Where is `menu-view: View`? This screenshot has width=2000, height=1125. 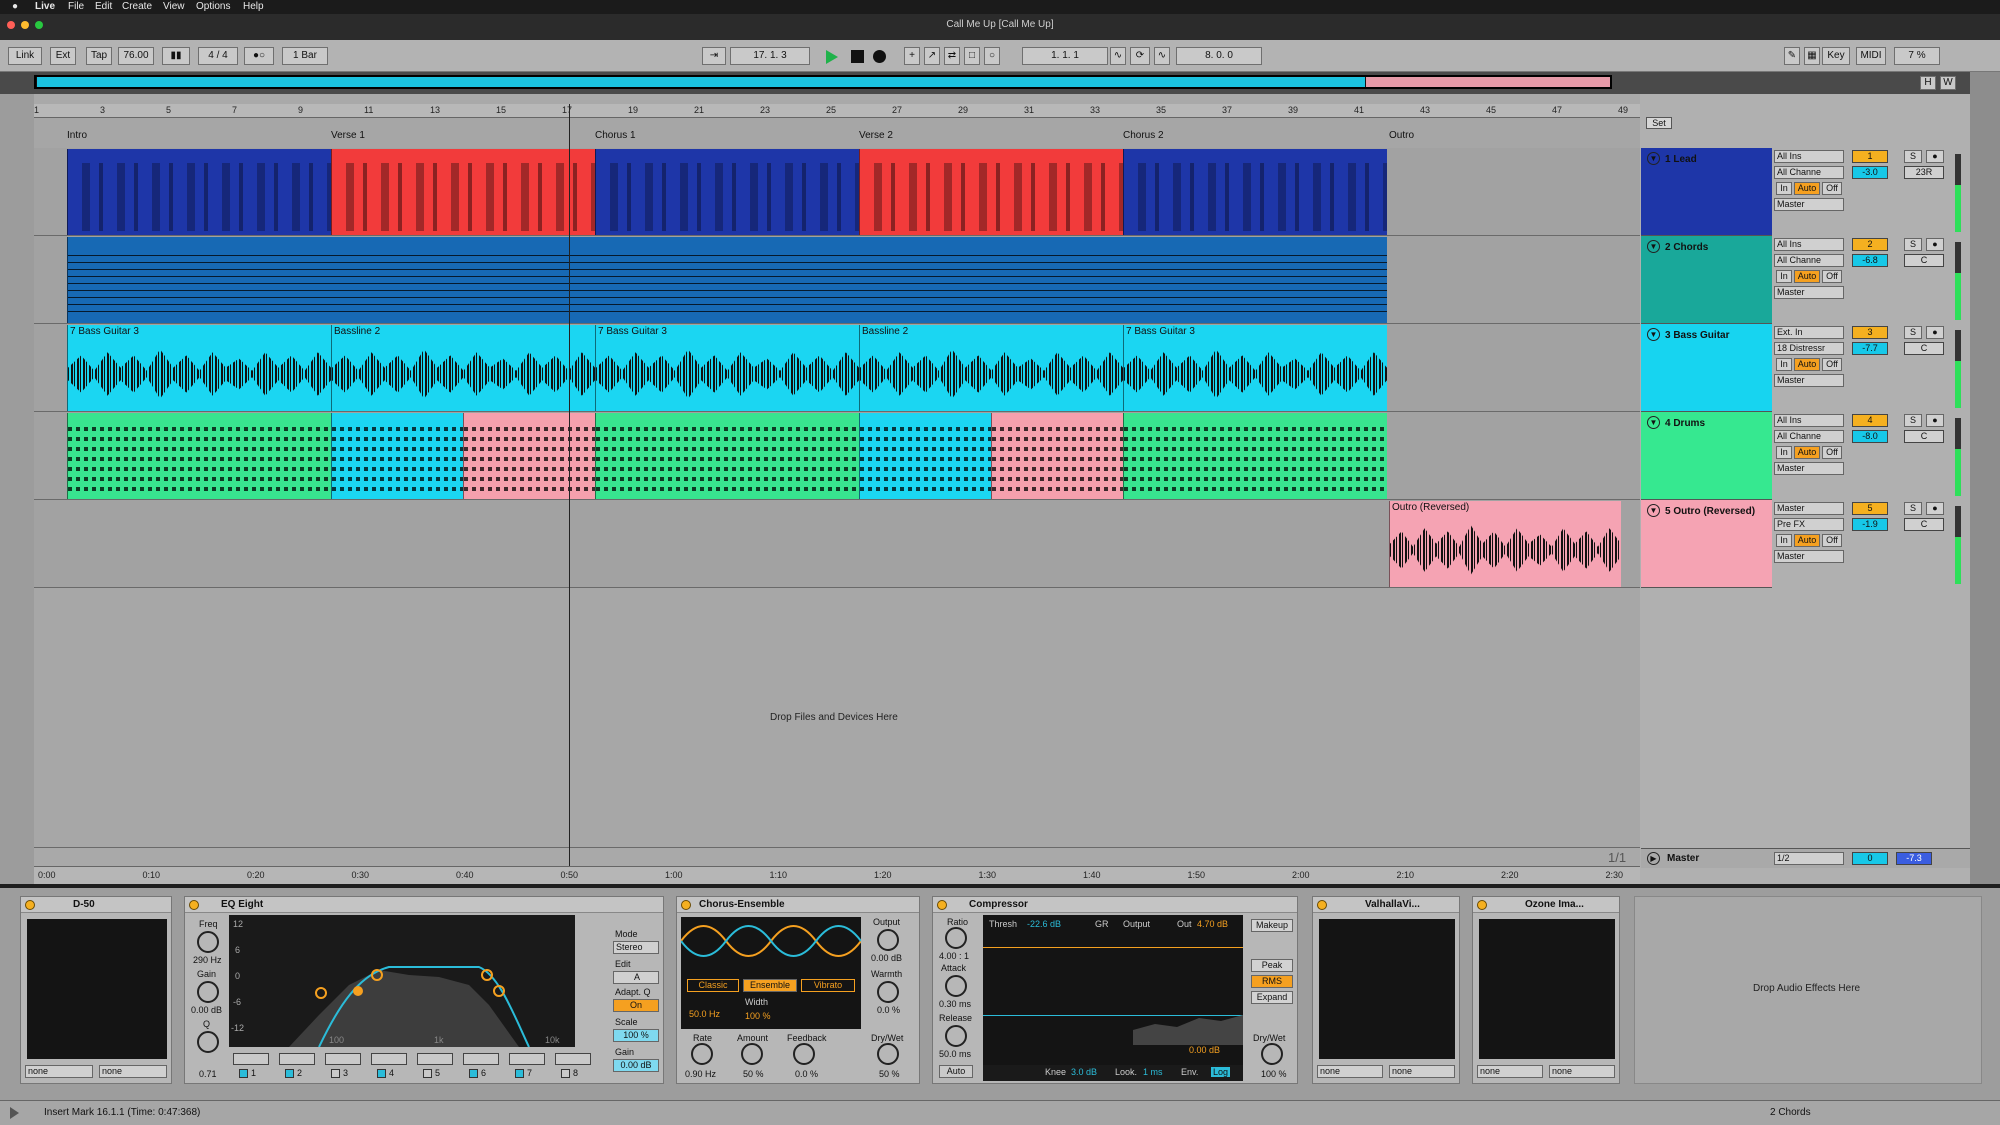
menu-view: View is located at coordinates (174, 6).